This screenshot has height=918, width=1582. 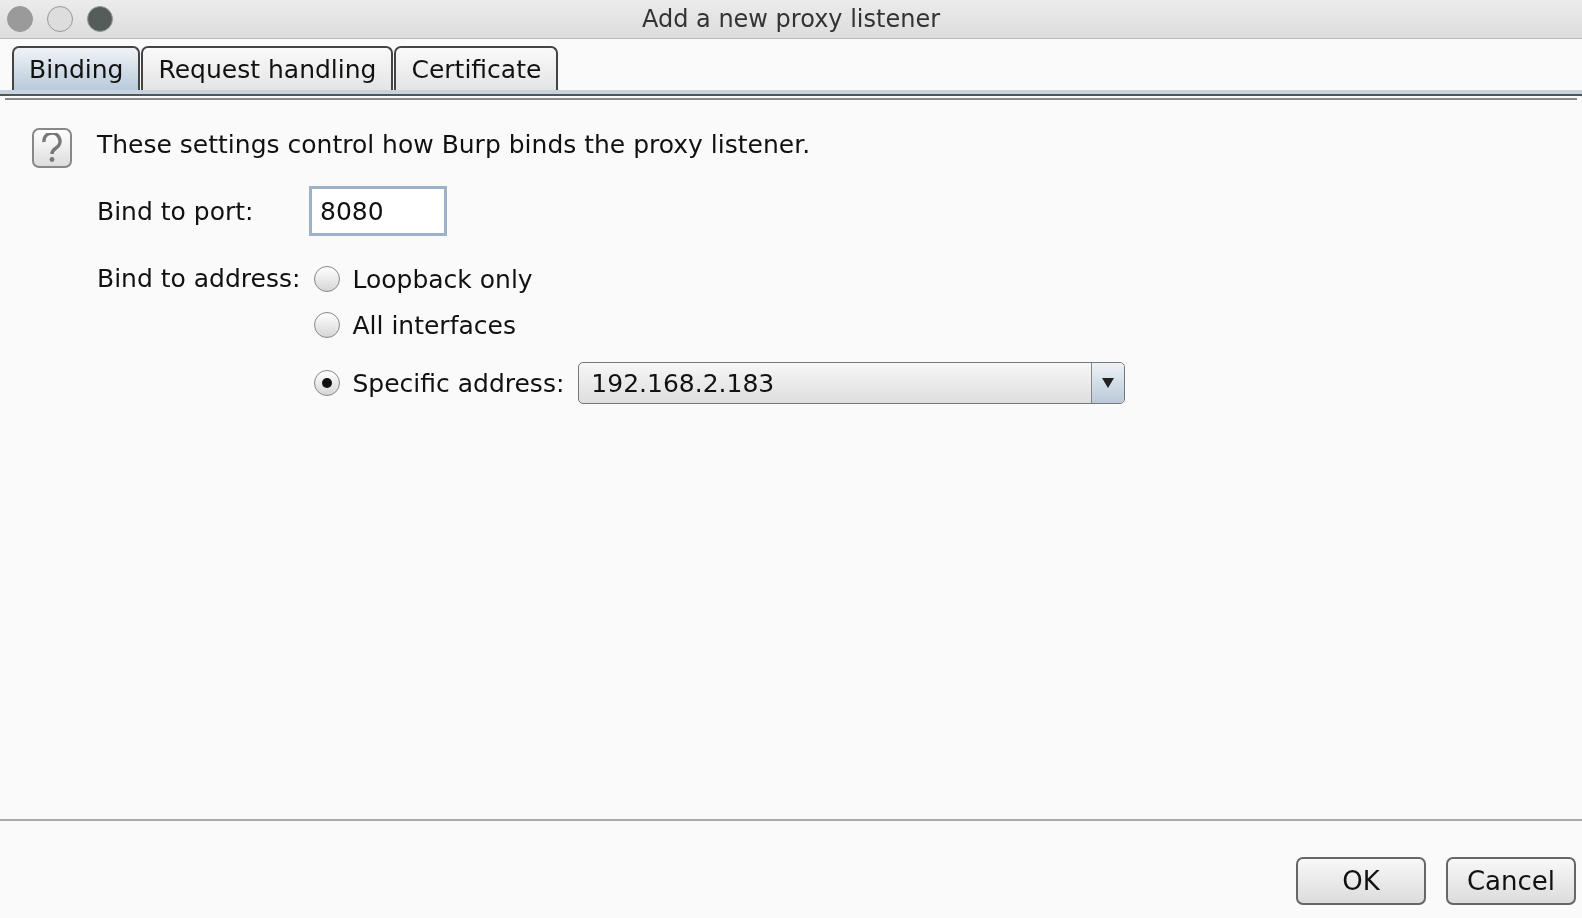 I want to click on radio-option: Specific address:, so click(x=439, y=383).